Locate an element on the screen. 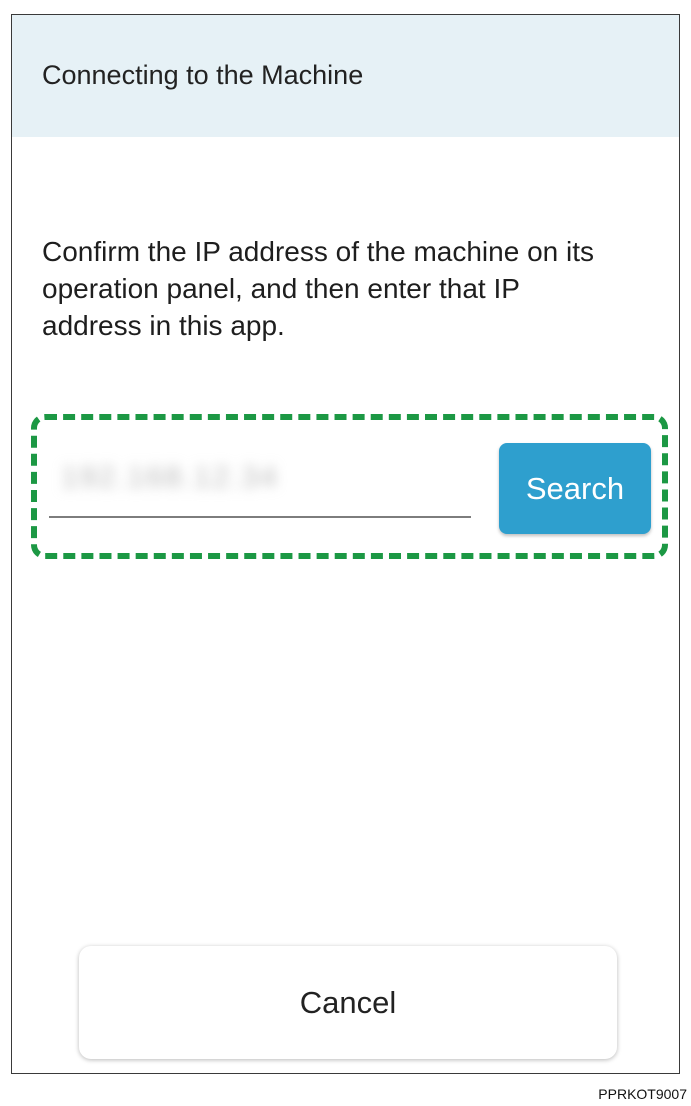 The image size is (691, 1106). search-button: Search is located at coordinates (575, 488).